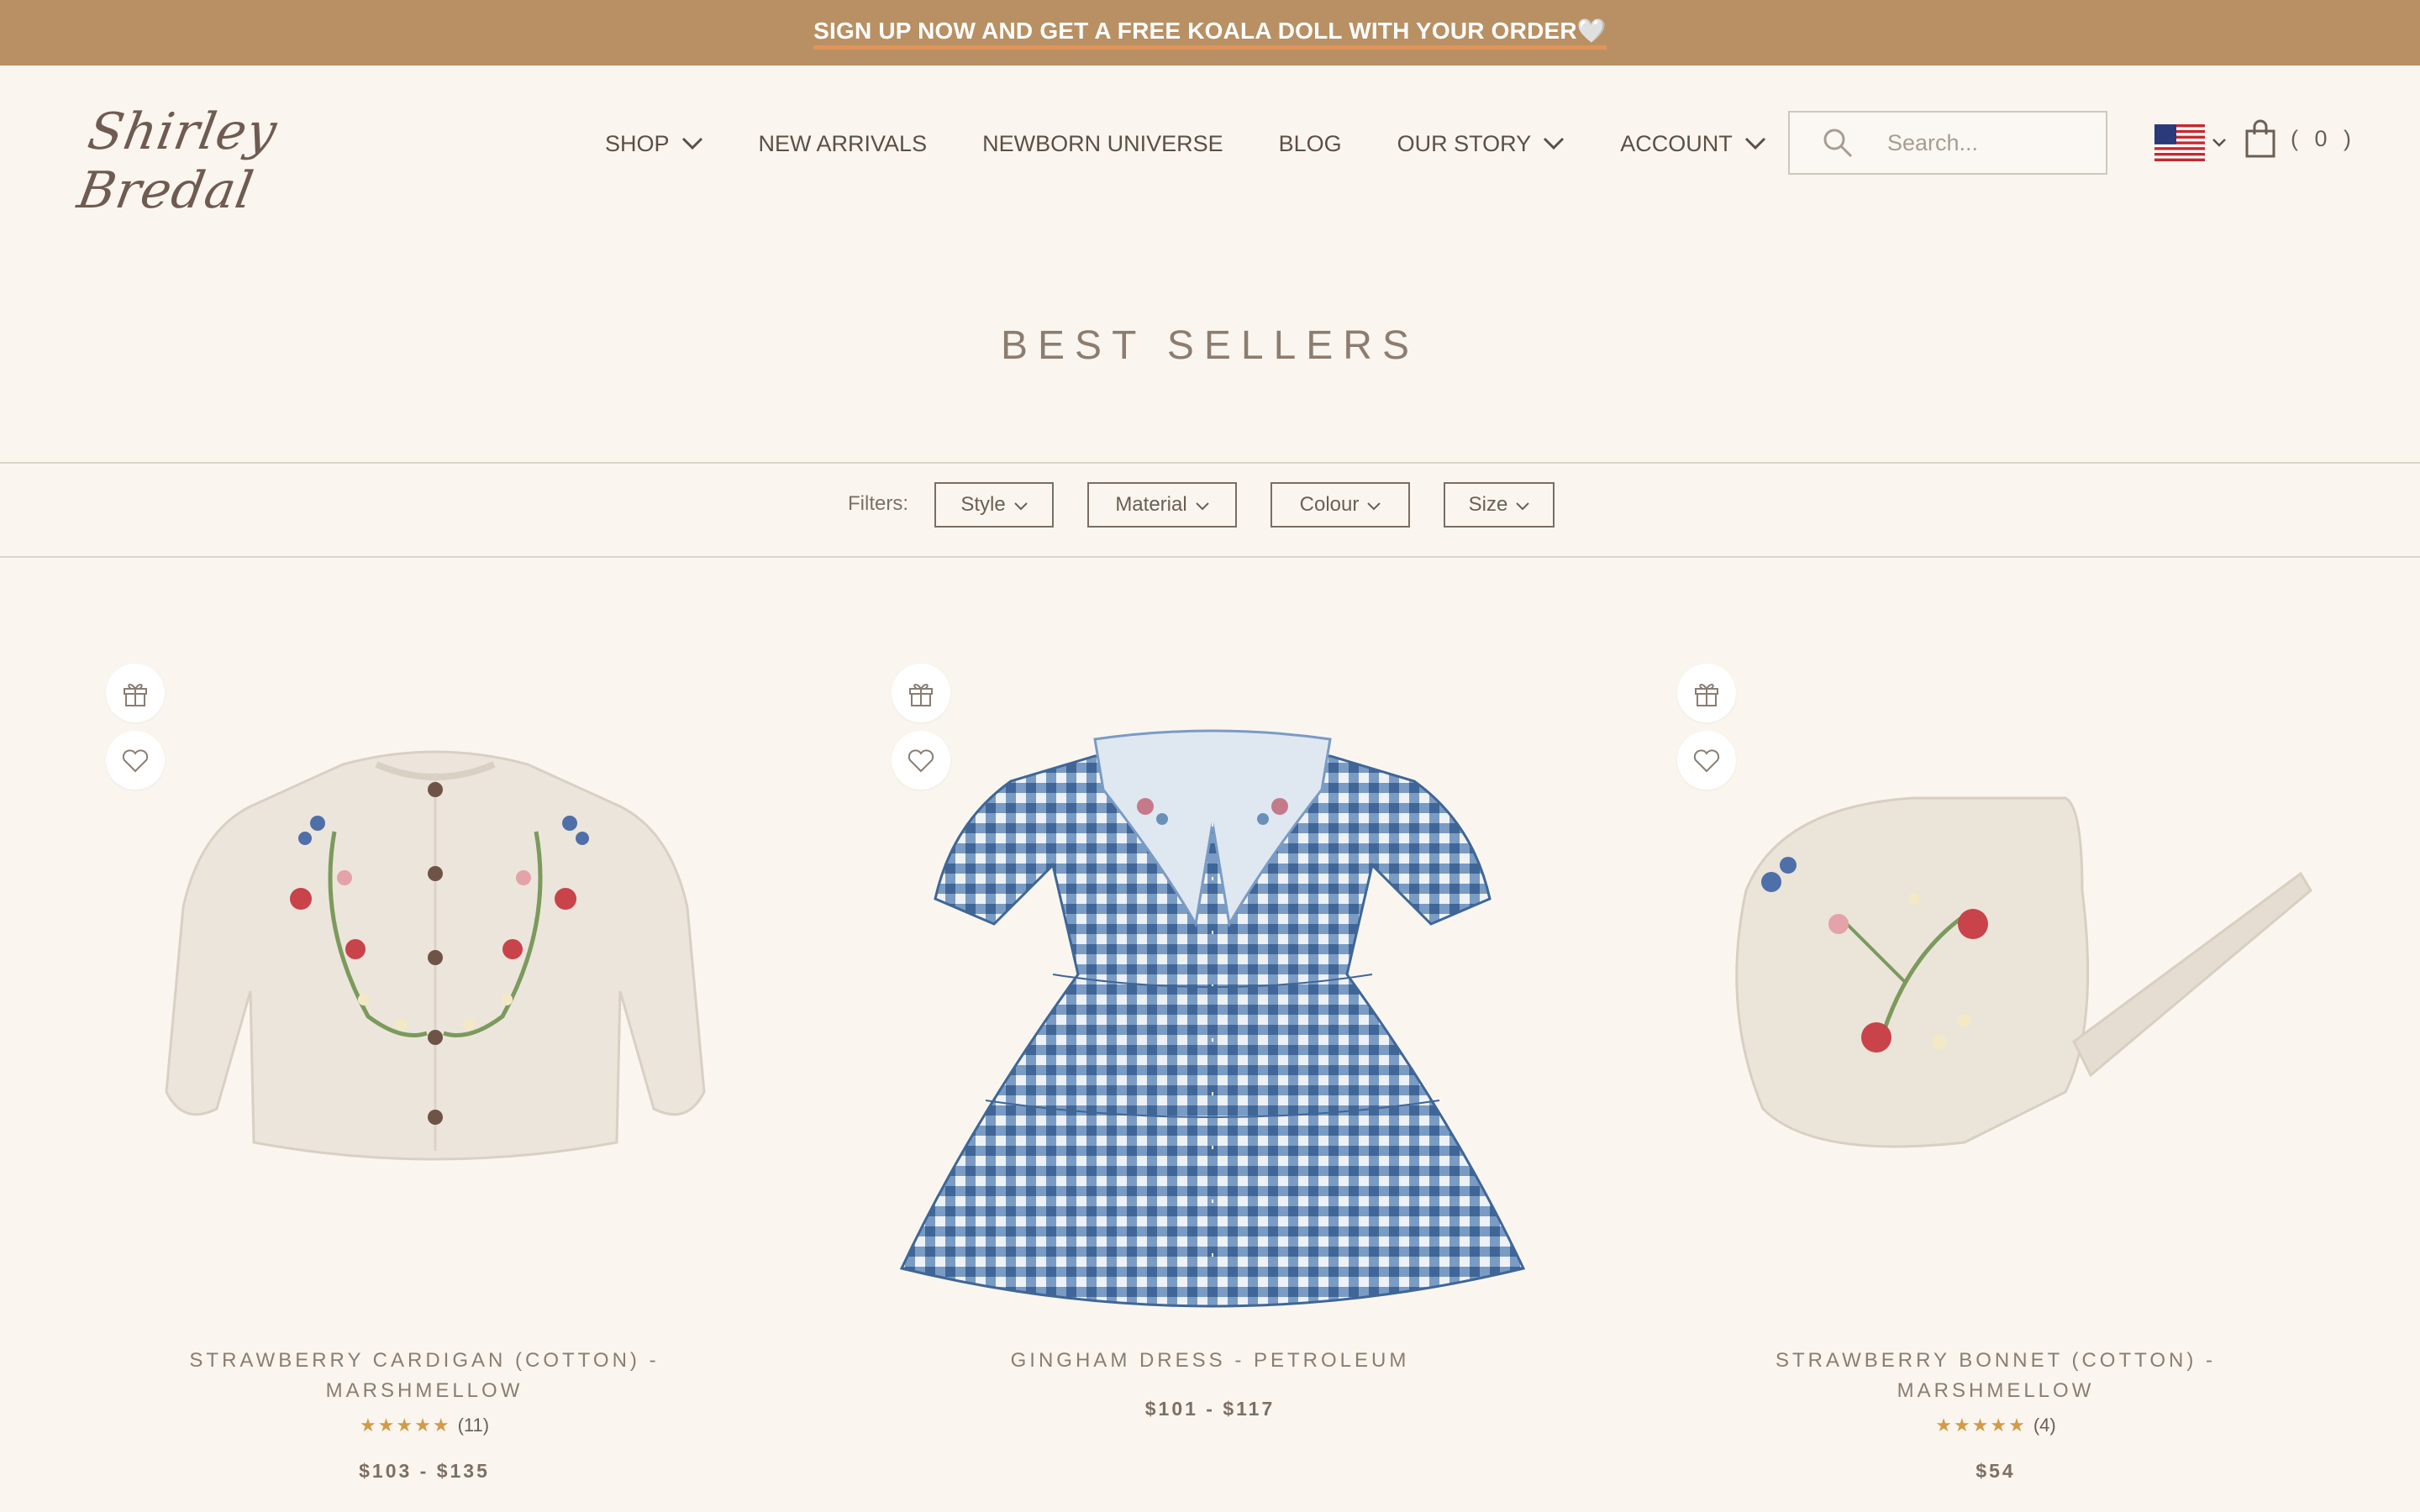 The width and height of the screenshot is (2420, 1512). Describe the element at coordinates (1151, 504) in the screenshot. I see `filter-material-label: Material` at that location.